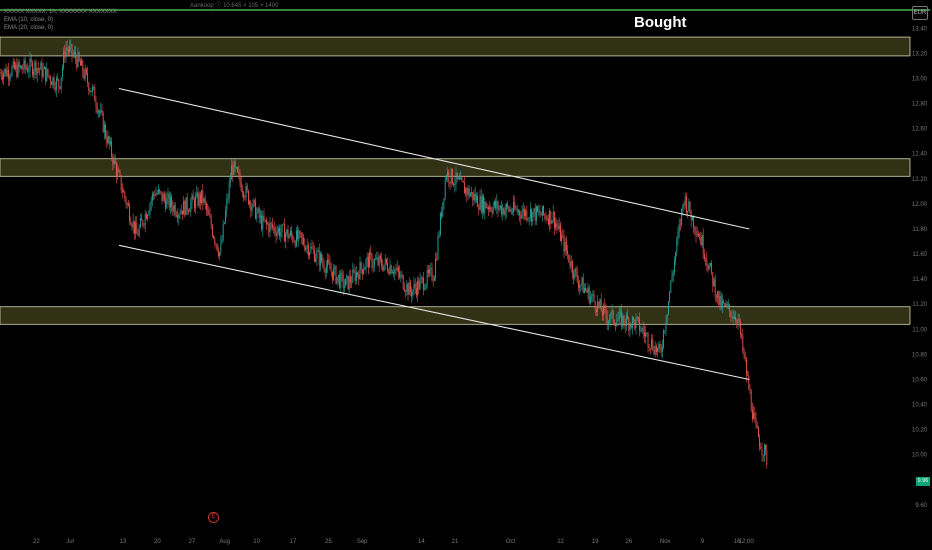 Image resolution: width=932 pixels, height=550 pixels. Describe the element at coordinates (28, 28) in the screenshot. I see `ema-20-legend: EMA (20, close, 0)` at that location.